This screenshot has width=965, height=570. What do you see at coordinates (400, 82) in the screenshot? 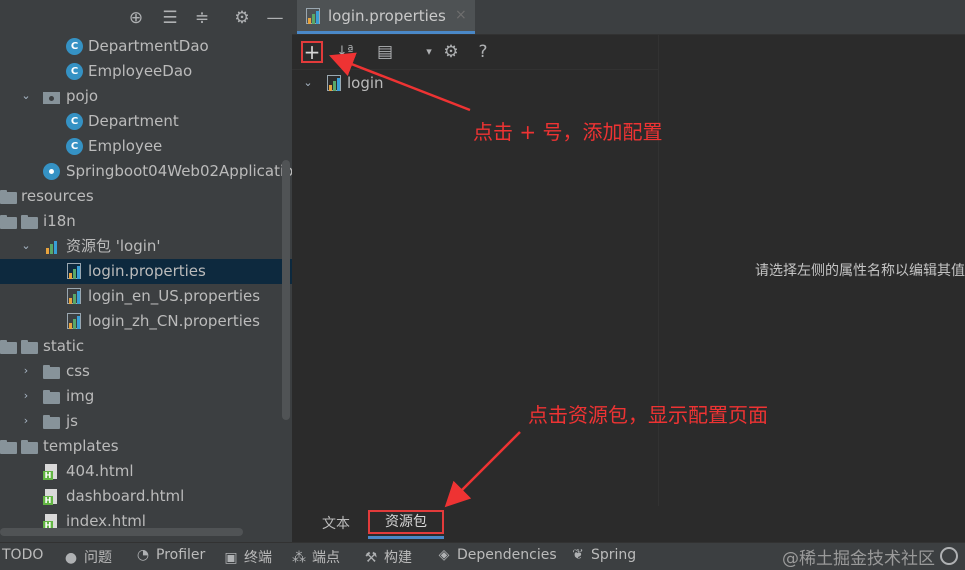
I see `arrow-to-add-button` at bounding box center [400, 82].